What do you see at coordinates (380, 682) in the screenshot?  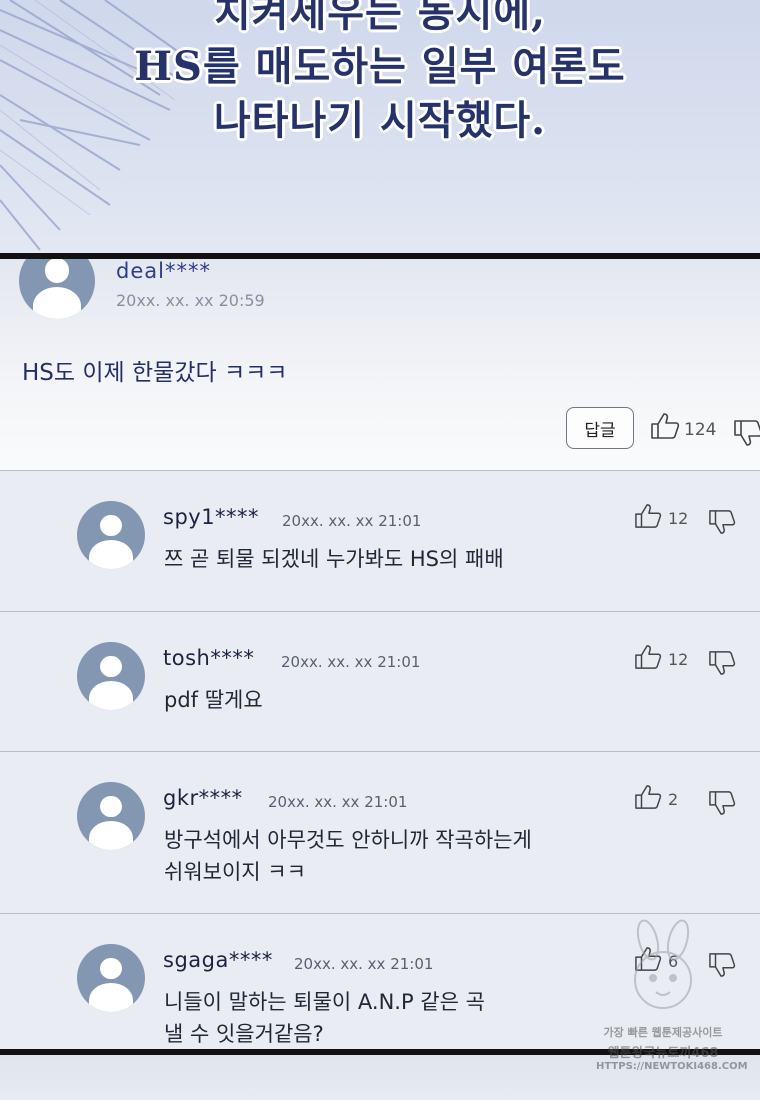 I see `reply-item: tosh**** 20xx. xx. xx 21:01 pdf 딸게요 12` at bounding box center [380, 682].